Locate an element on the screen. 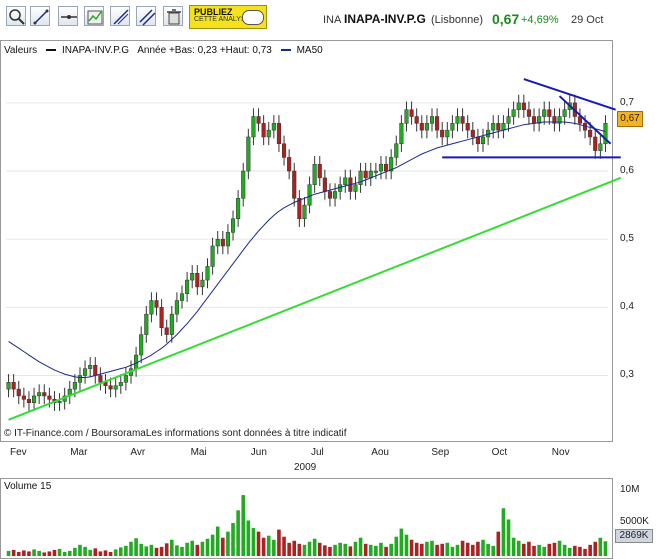  x-tick-label: Fev is located at coordinates (18, 452).